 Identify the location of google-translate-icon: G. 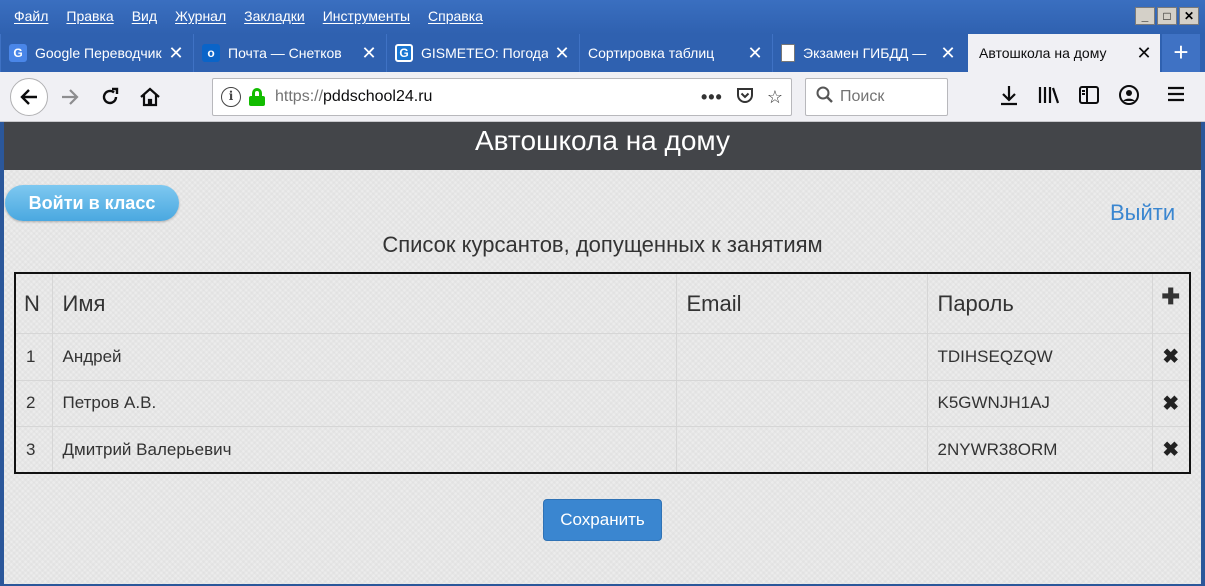
(18, 53).